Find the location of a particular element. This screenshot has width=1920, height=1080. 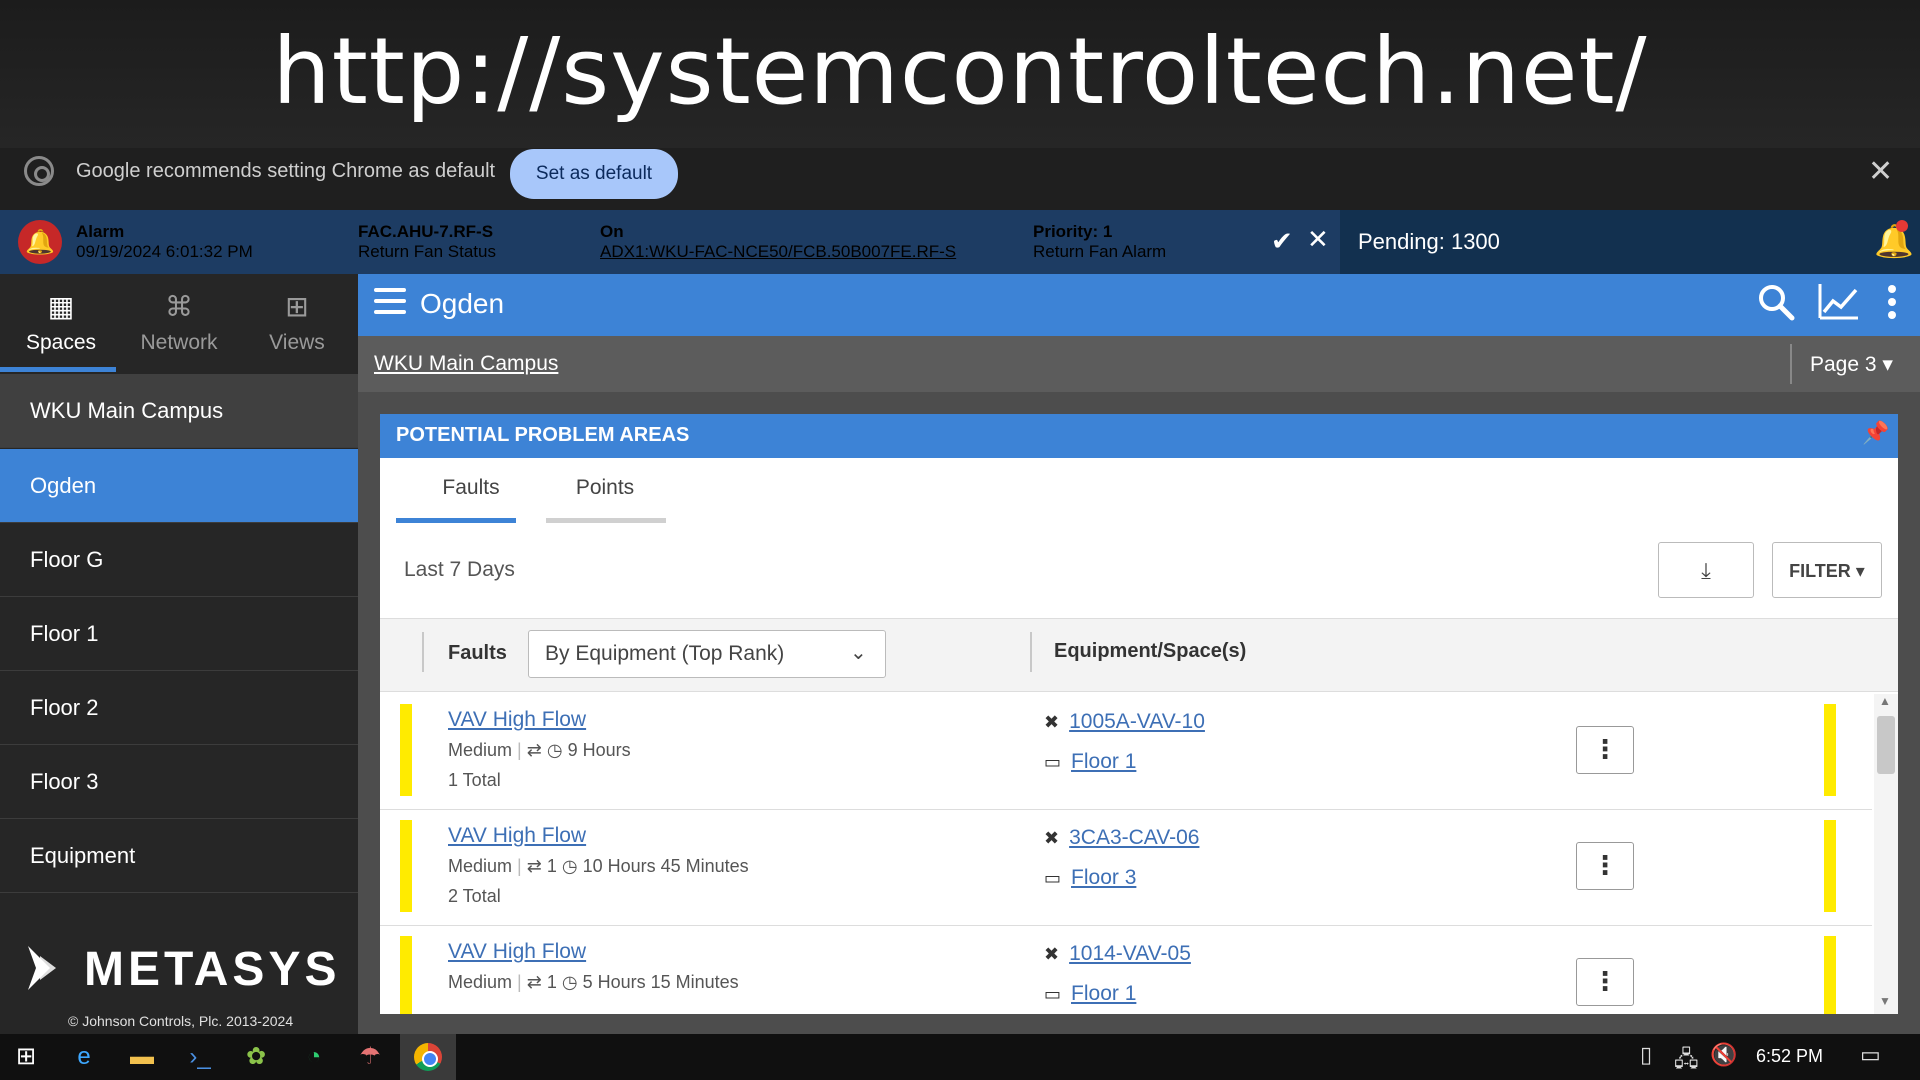

more-vertical-icon is located at coordinates (1892, 306).